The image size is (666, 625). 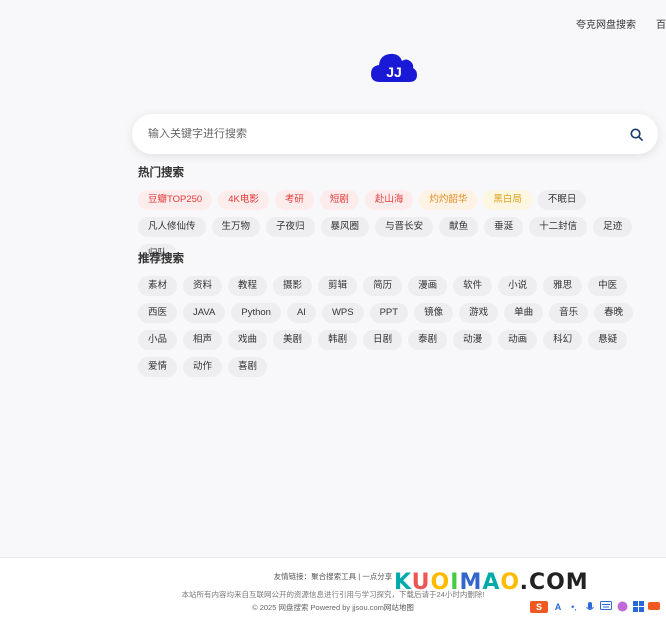 I want to click on hot-tag: 生万物, so click(x=236, y=227).